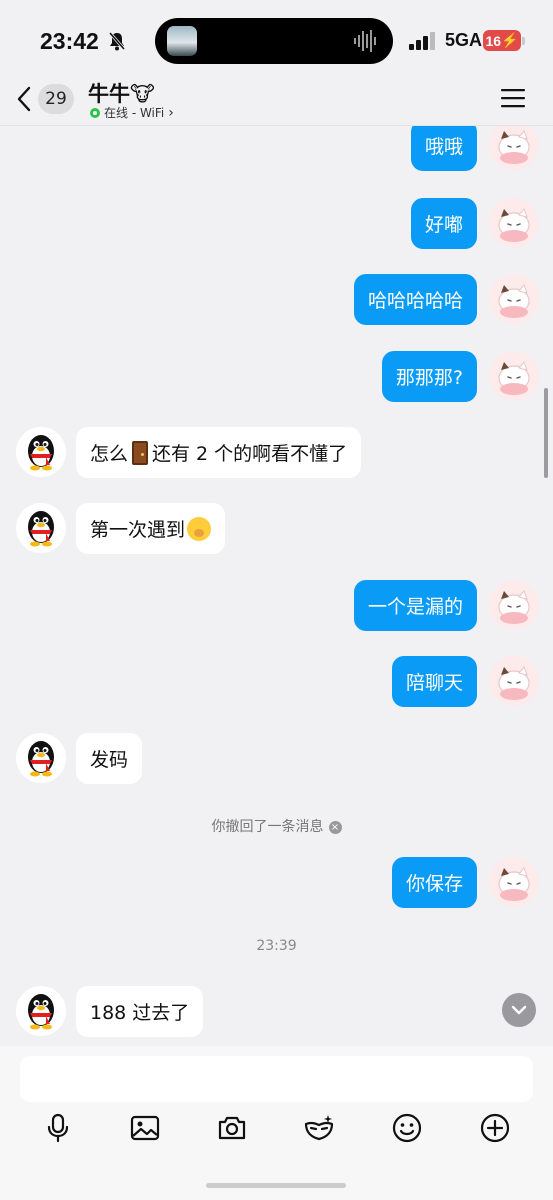  Describe the element at coordinates (199, 528) in the screenshot. I see `yawning-face-emoji-icon` at that location.